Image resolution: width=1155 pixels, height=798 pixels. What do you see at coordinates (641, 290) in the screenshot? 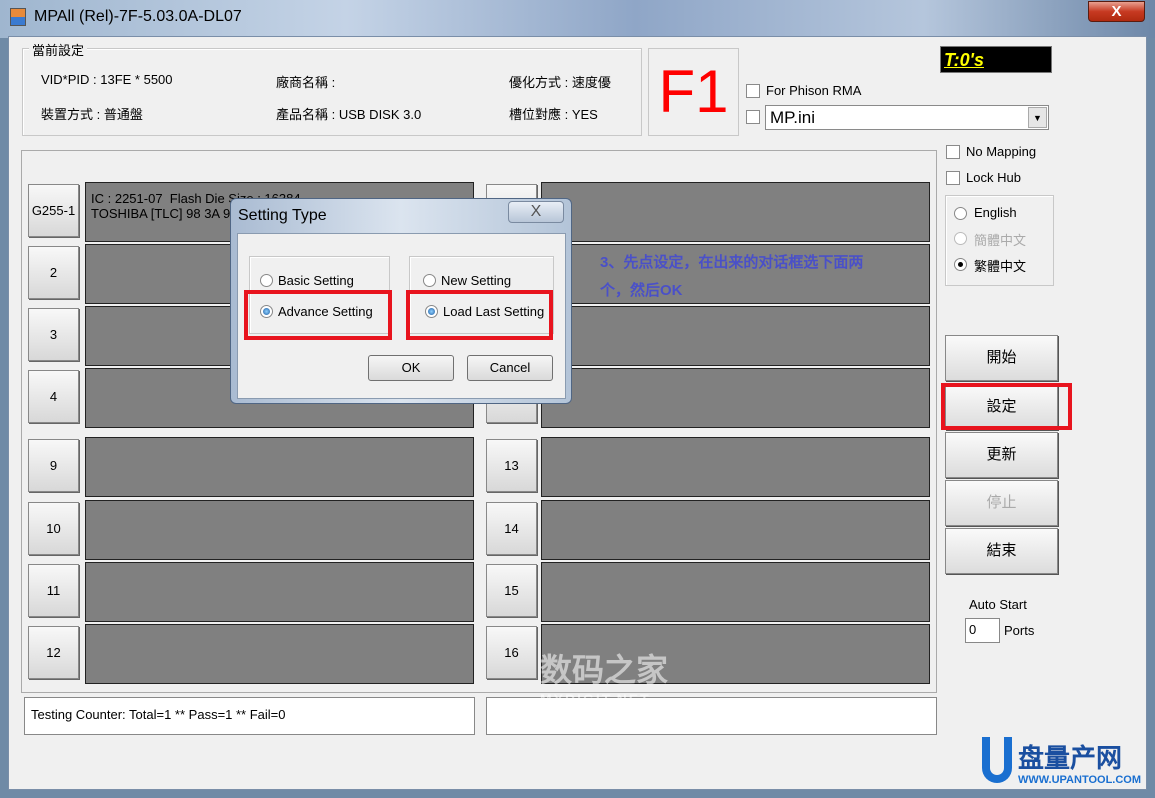
I see `annotation-line-2: 个，然后OK` at bounding box center [641, 290].